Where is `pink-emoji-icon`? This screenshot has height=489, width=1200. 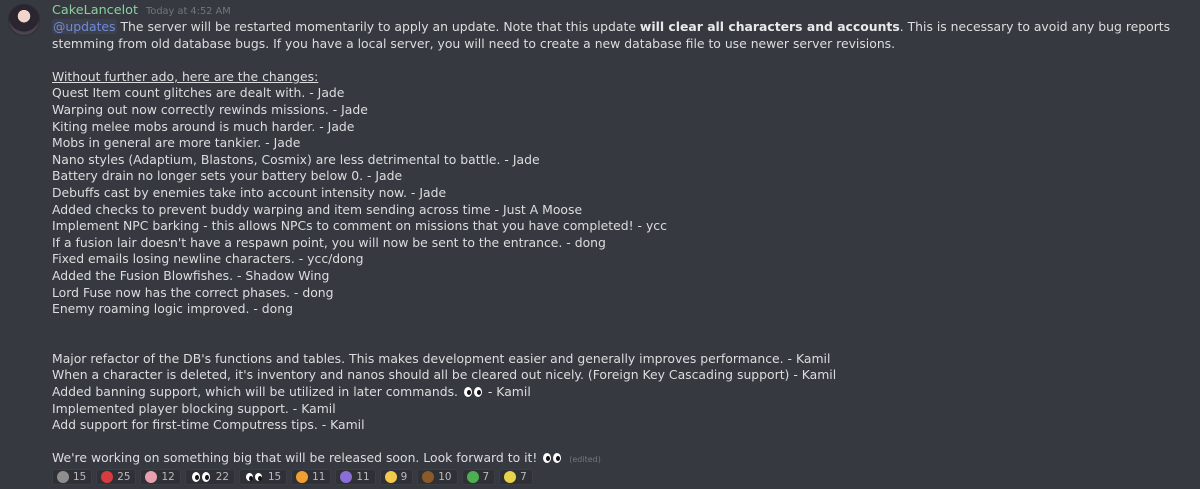
pink-emoji-icon is located at coordinates (151, 477).